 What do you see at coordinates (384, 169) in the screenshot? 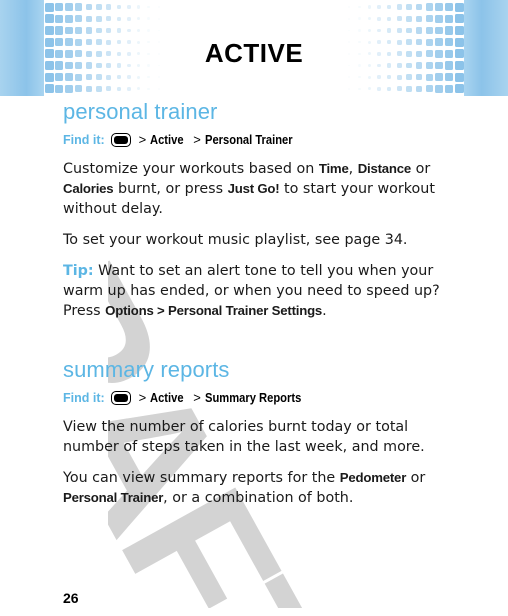
I see `emphasis-distance: Distance` at bounding box center [384, 169].